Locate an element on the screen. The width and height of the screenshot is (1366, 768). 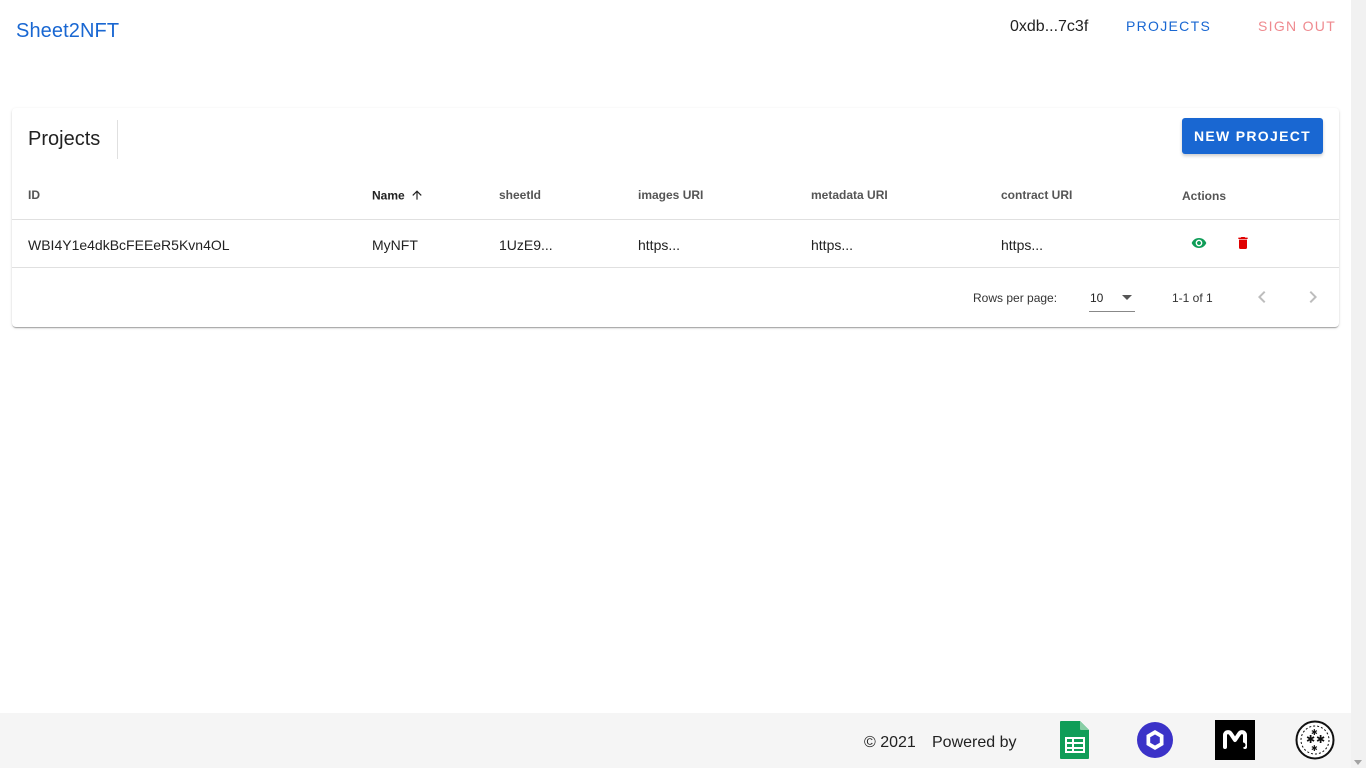
chevron-down-icon is located at coordinates (1127, 297).